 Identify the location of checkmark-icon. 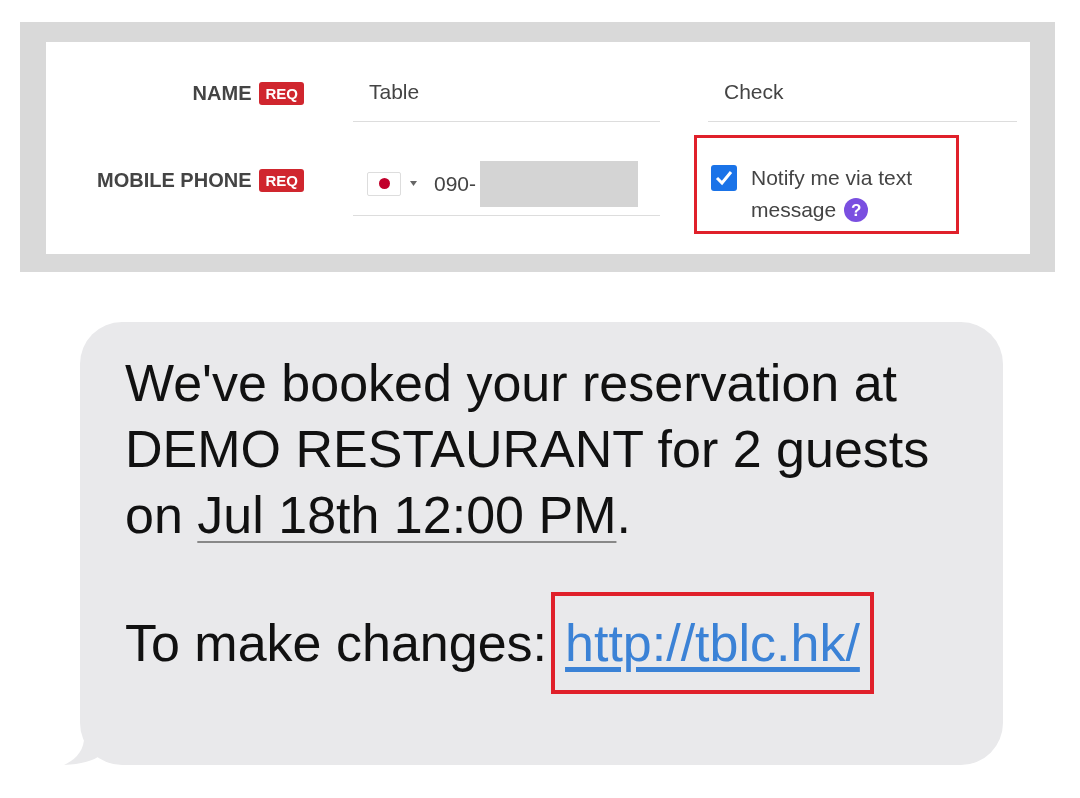
(724, 178).